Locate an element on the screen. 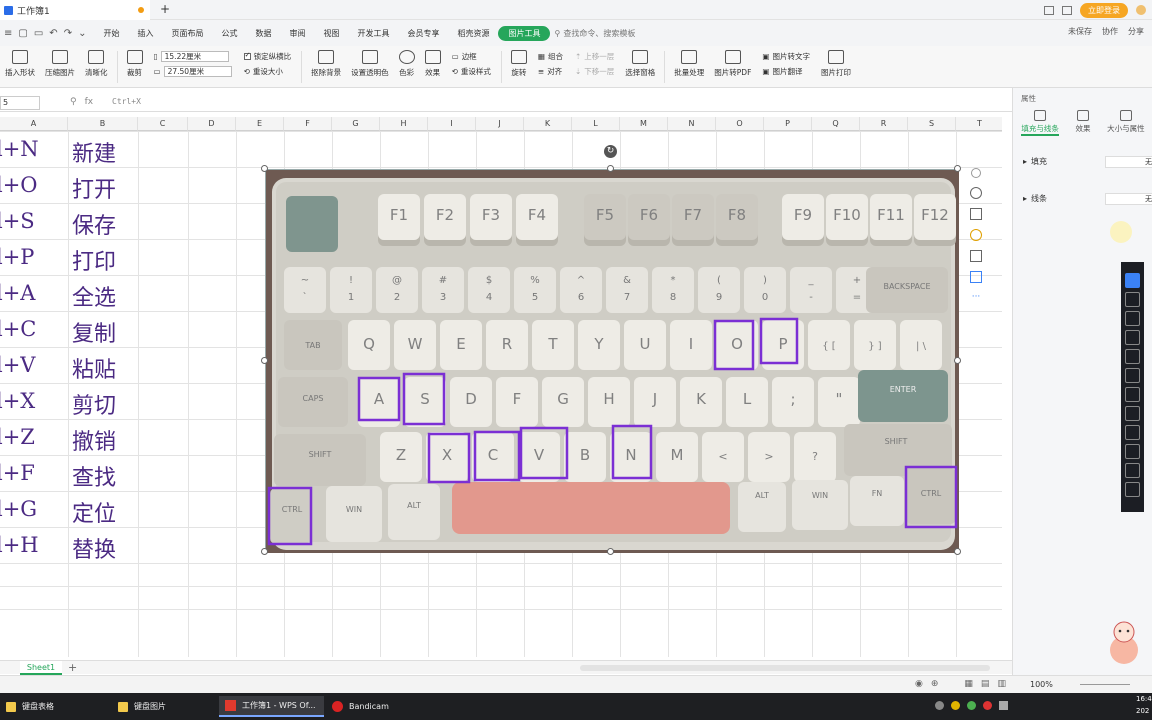 This screenshot has height=720, width=1152. cell-function: 替换 is located at coordinates (94, 548).